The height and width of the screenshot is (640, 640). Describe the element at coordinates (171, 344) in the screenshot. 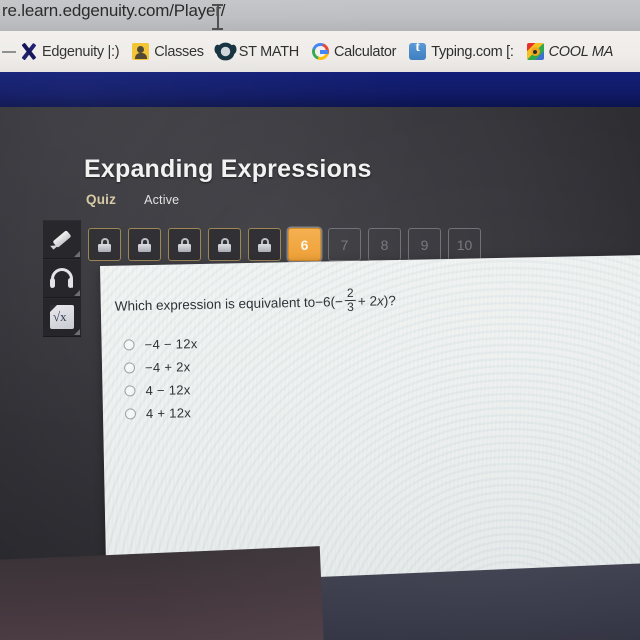

I see `answer-choice-label: −4 − 12x` at that location.